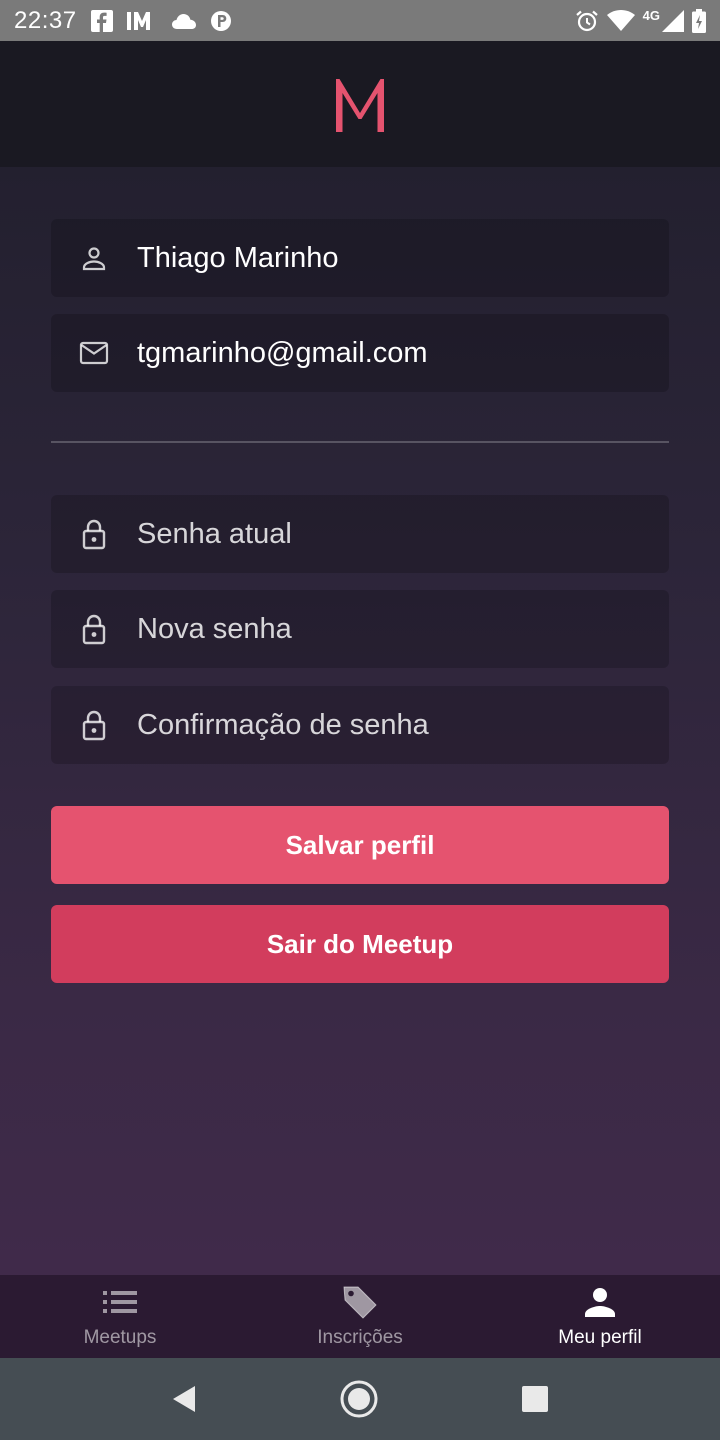  Describe the element at coordinates (360, 442) in the screenshot. I see `section-divider` at that location.